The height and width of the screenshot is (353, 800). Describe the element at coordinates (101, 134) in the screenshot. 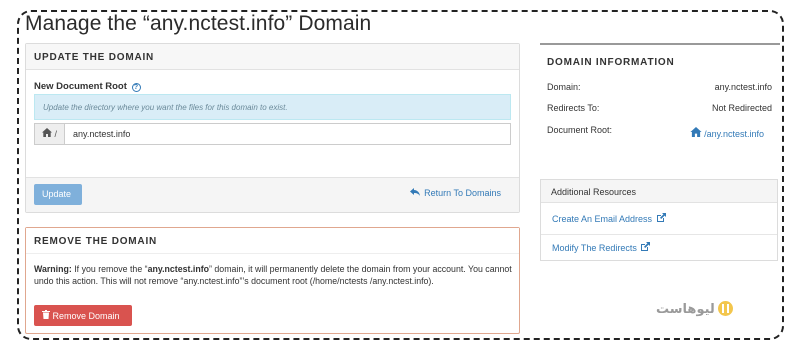

I see `document-root-input: any.nctest.info` at that location.